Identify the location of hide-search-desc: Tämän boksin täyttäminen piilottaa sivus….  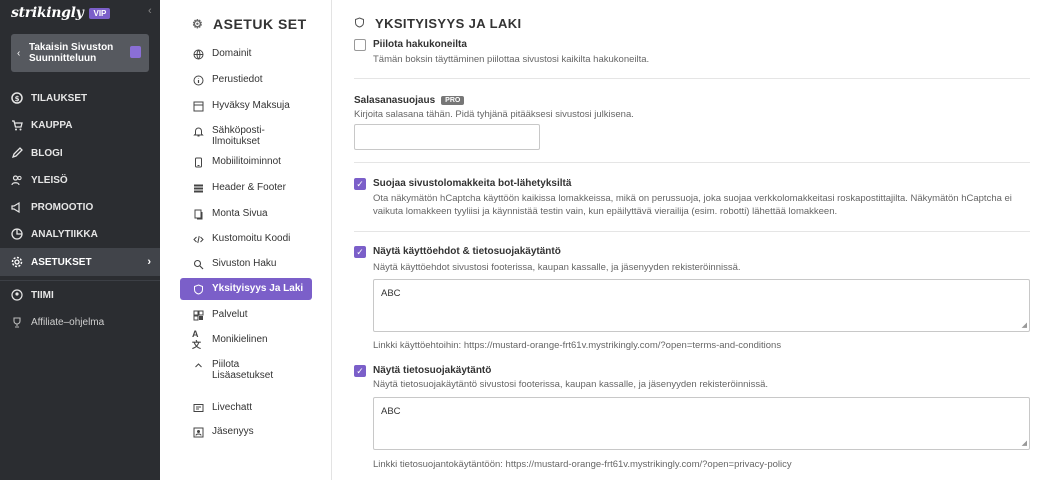
(511, 59).